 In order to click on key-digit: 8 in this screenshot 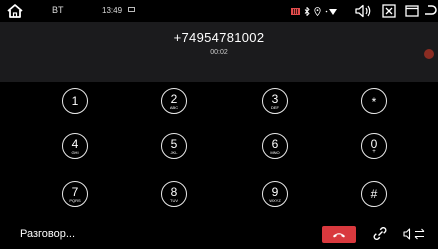, I will do `click(174, 192)`.